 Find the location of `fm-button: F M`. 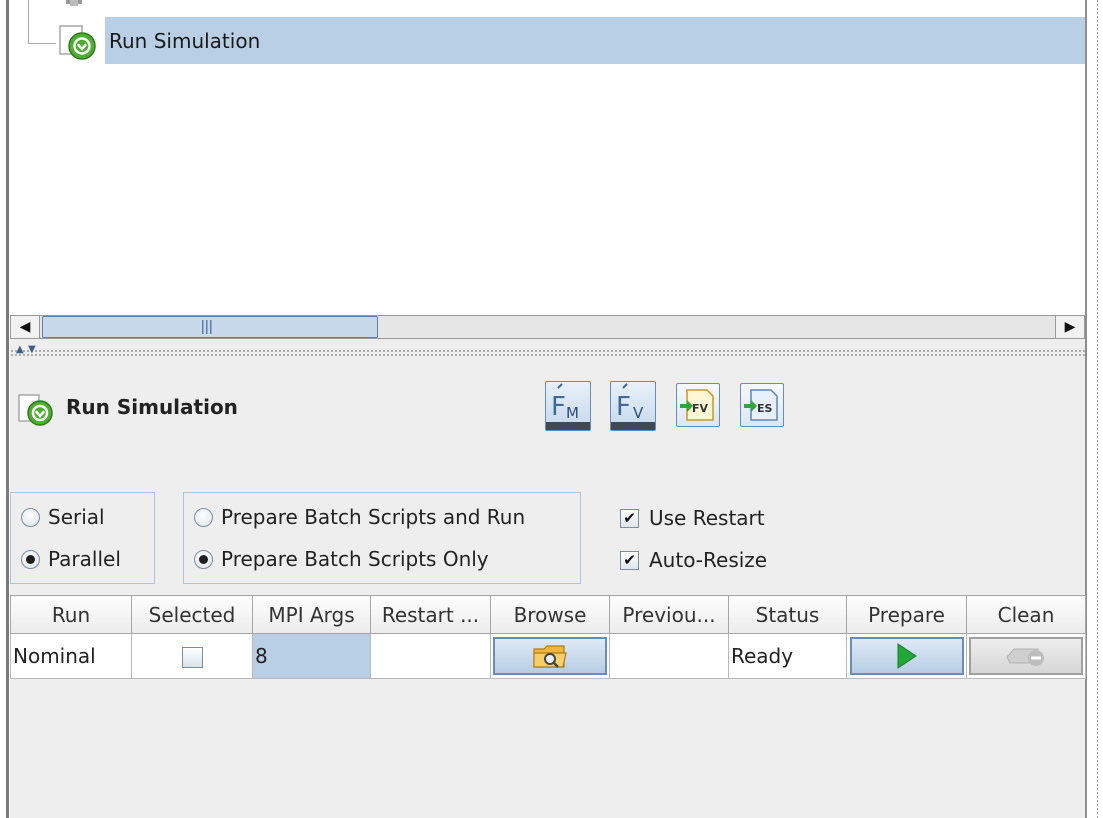

fm-button: F M is located at coordinates (568, 406).